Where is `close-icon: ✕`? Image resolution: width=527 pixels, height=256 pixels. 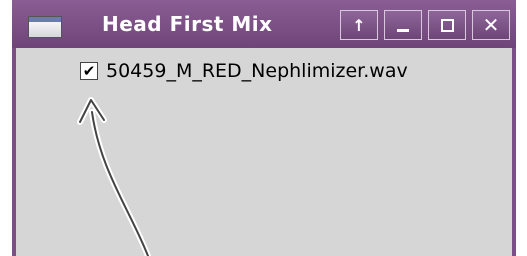
close-icon: ✕ is located at coordinates (491, 25).